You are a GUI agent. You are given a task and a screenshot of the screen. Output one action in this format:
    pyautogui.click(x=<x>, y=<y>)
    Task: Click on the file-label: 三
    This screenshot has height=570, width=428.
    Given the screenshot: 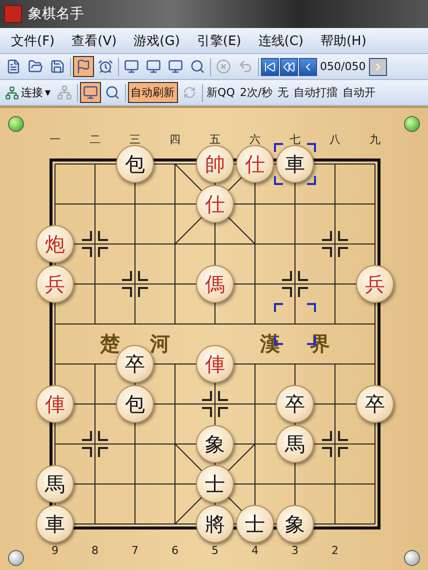 What is the action you would take?
    pyautogui.click(x=135, y=139)
    